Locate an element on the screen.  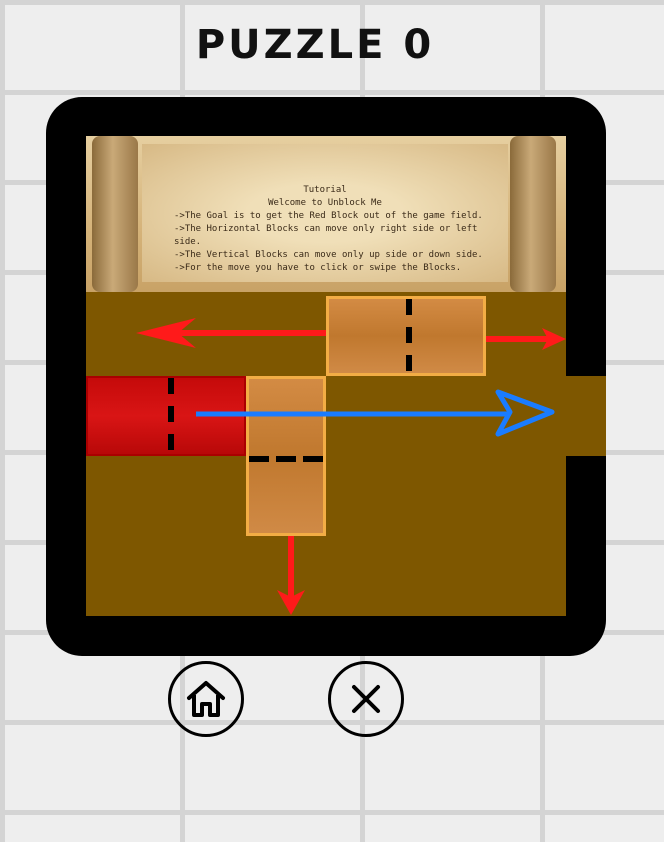
down-move-arrow is located at coordinates (291, 575).